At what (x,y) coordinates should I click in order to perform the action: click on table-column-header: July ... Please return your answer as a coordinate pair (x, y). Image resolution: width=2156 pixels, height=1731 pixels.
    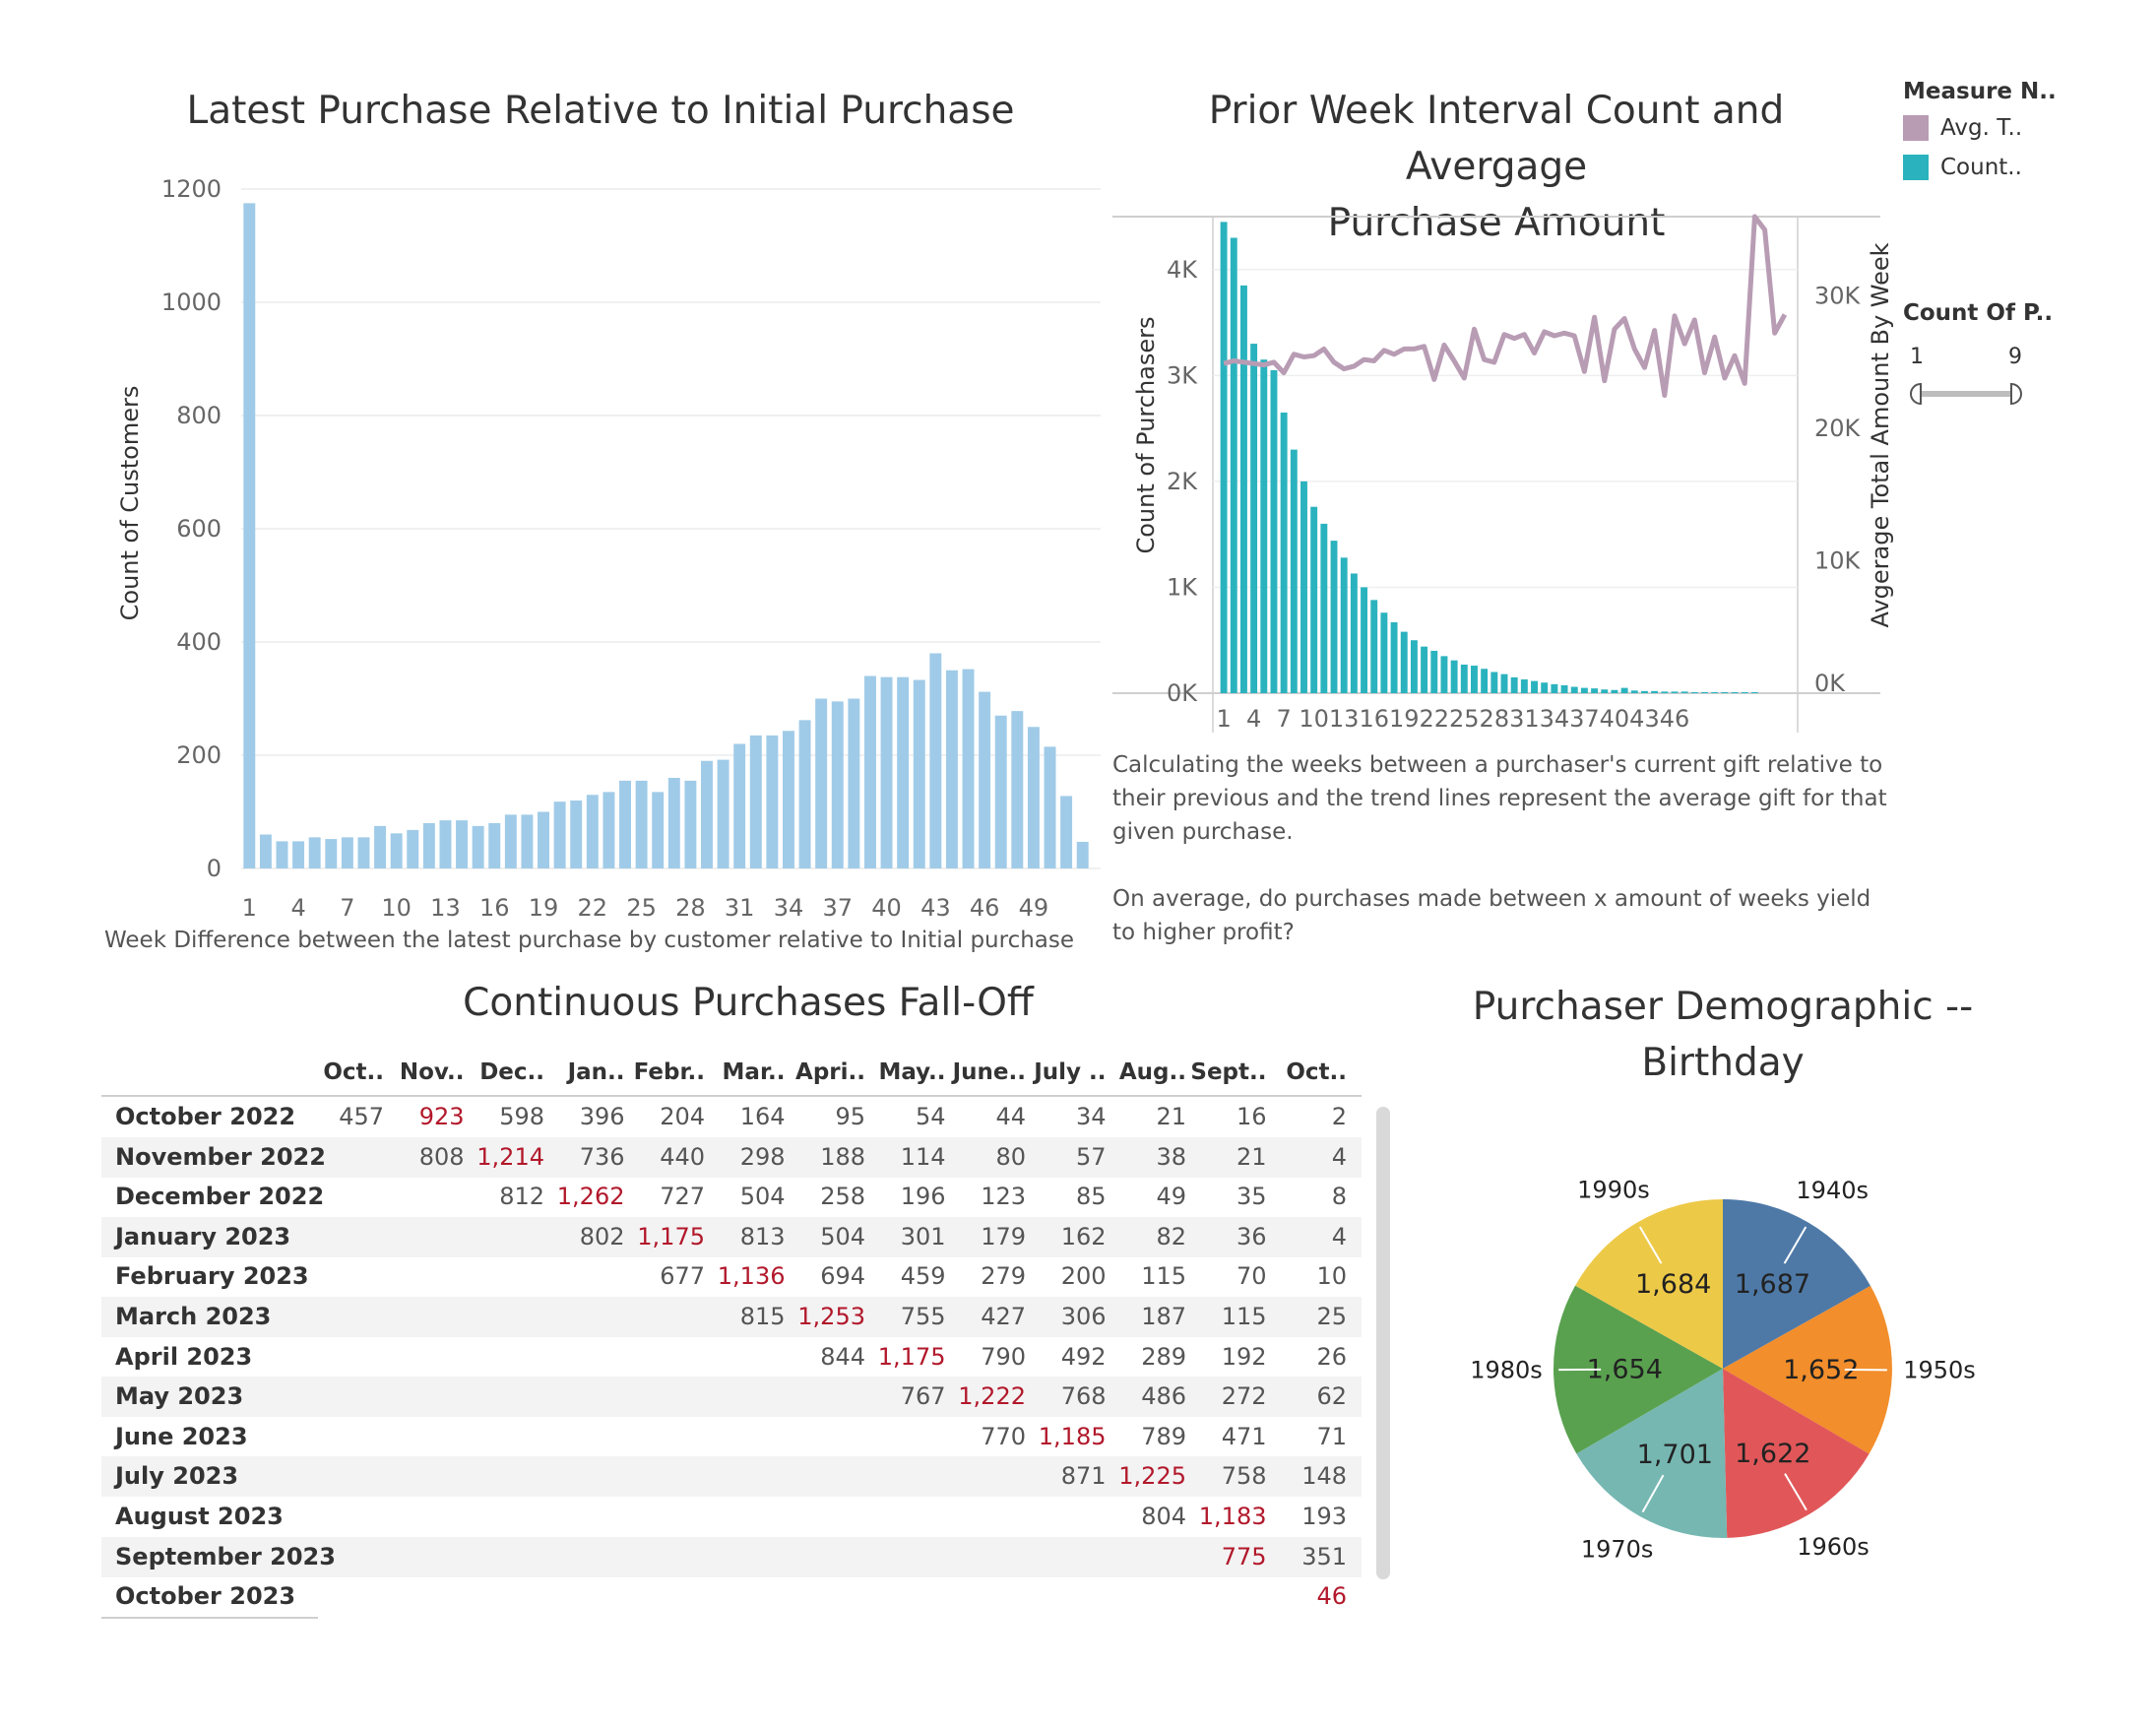
    Looking at the image, I should click on (1067, 1072).